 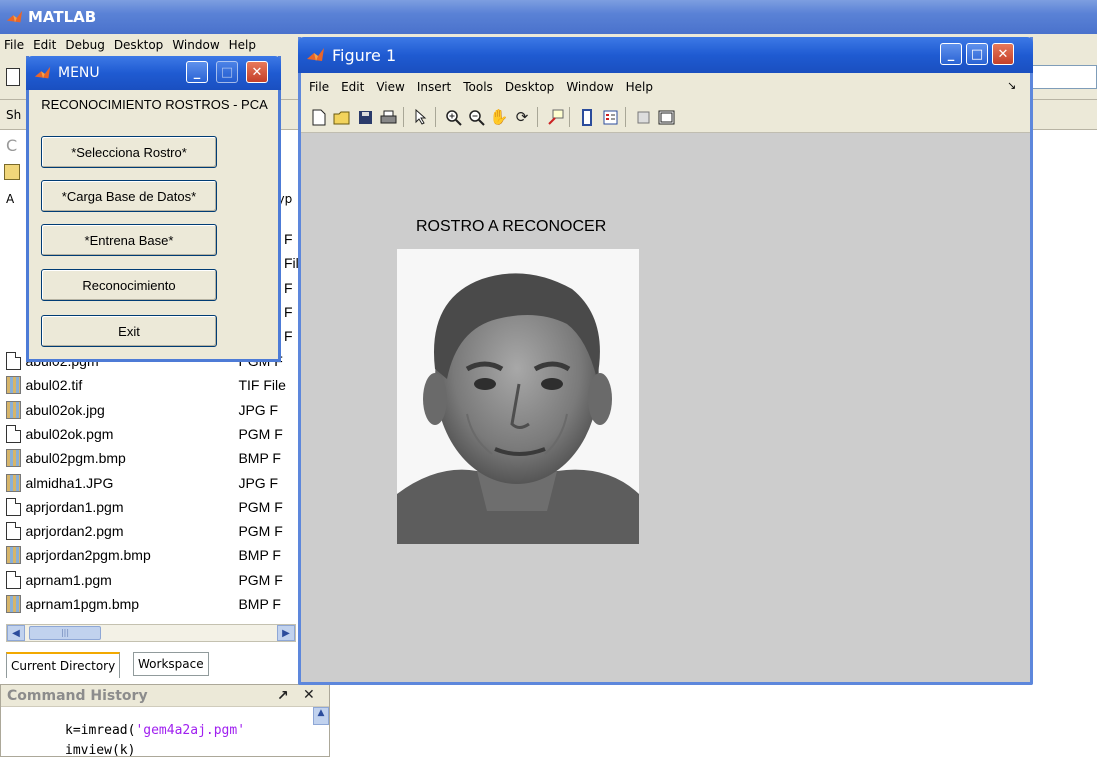 I want to click on matlab-menu-edit: Edit, so click(x=44, y=45).